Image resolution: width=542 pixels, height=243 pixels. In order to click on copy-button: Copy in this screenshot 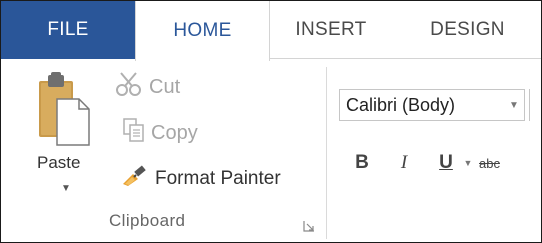, I will do `click(160, 133)`.